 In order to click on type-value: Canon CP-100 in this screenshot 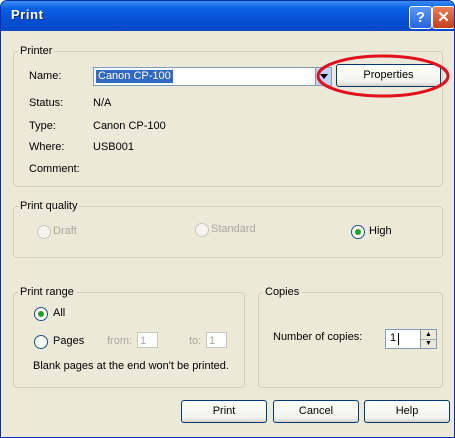, I will do `click(129, 126)`.